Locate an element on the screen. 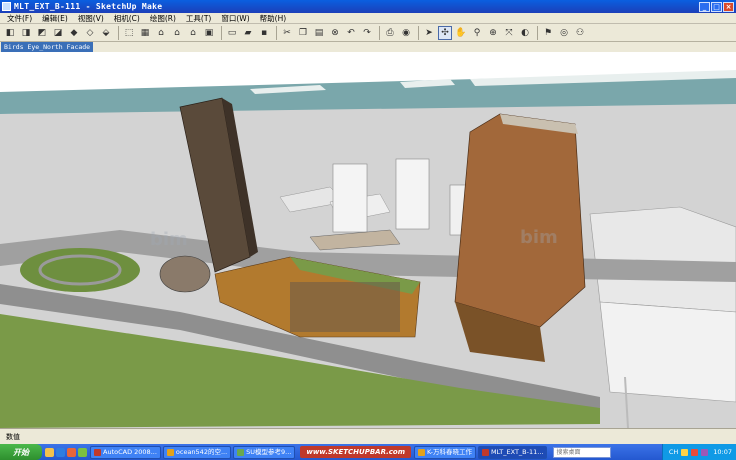 The width and height of the screenshot is (736, 460). walk-icon: ⚇ is located at coordinates (580, 33).